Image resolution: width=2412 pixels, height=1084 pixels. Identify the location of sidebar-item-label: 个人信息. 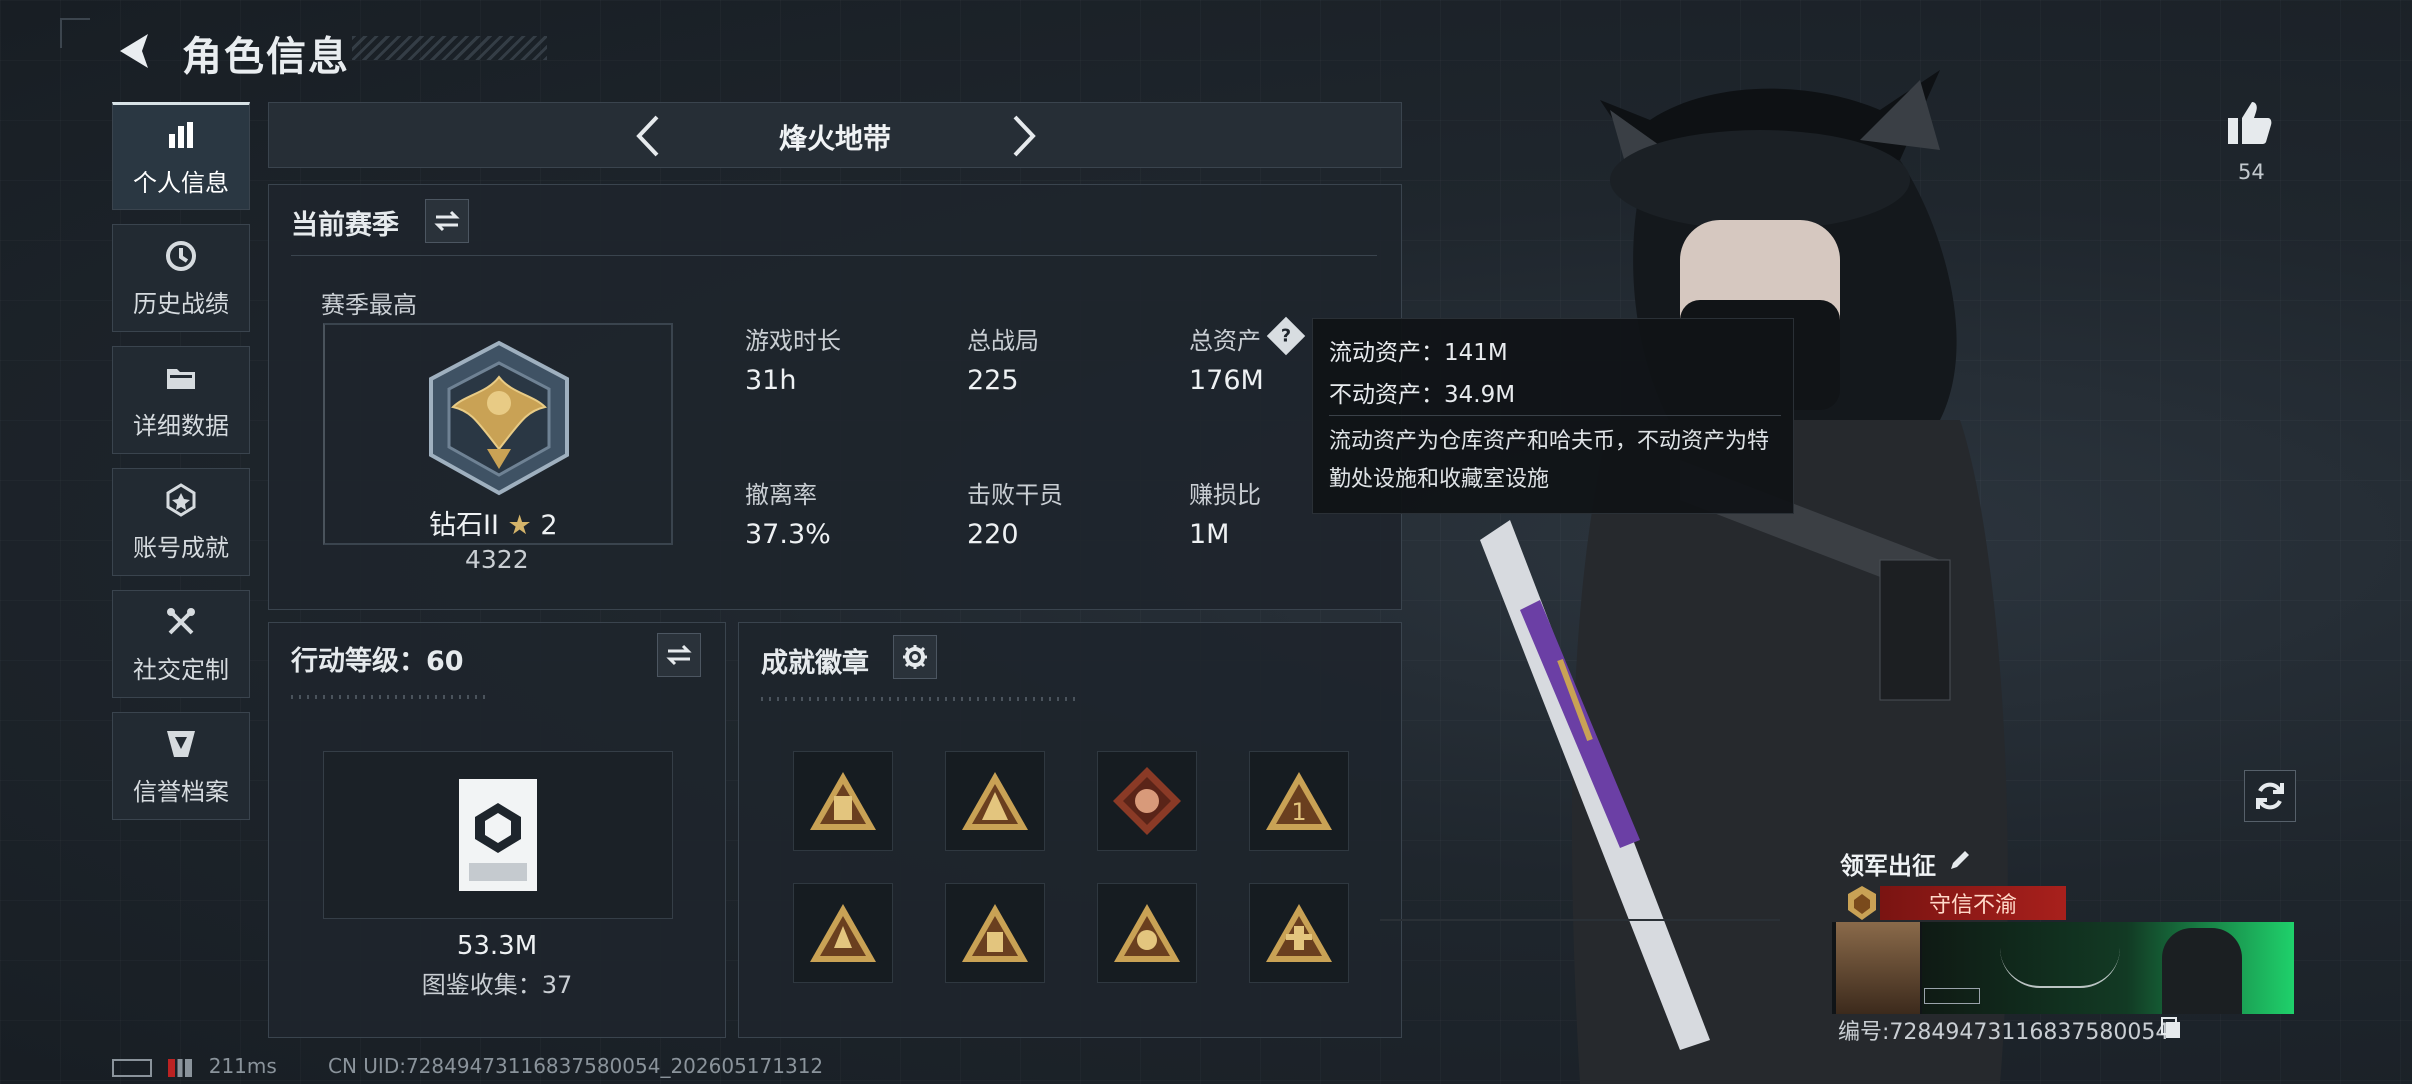
(181, 182).